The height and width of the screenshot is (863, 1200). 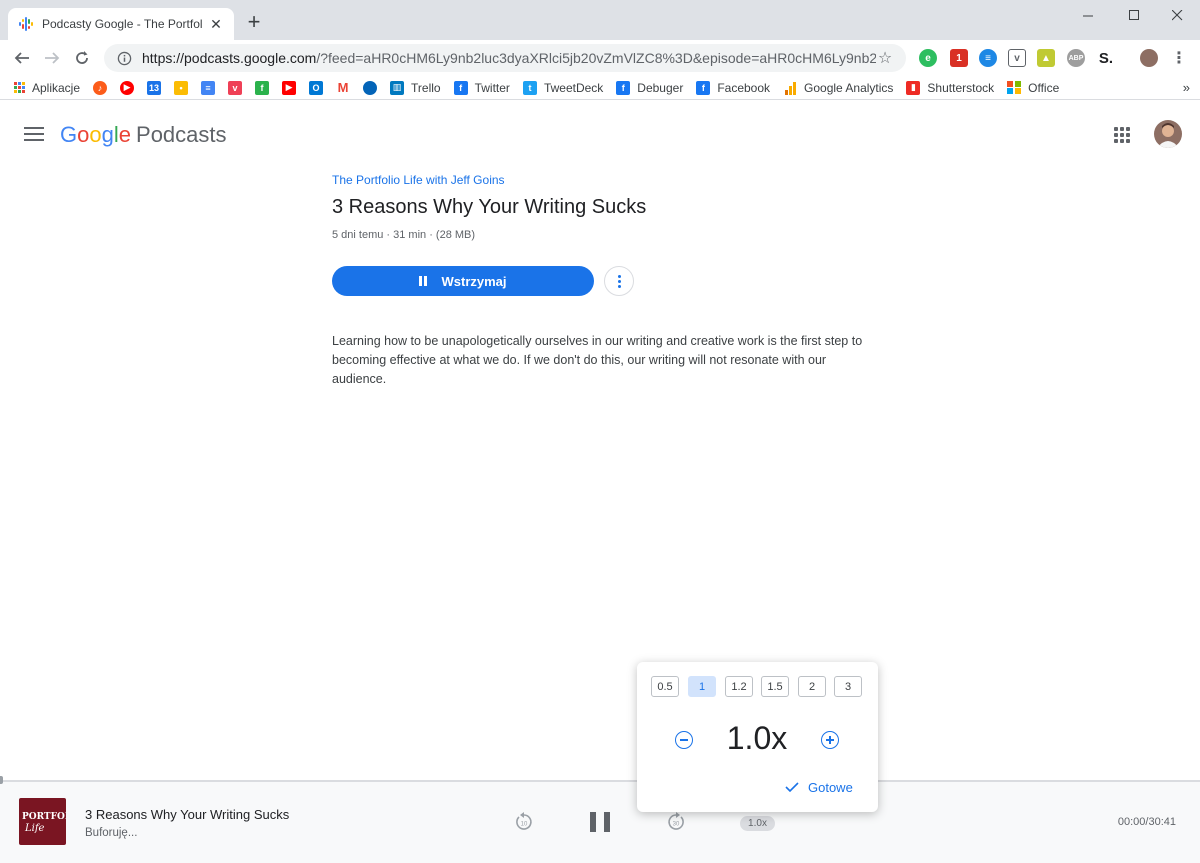 I want to click on show-link: The Portfolio Life with Jeff Goins, so click(x=418, y=180).